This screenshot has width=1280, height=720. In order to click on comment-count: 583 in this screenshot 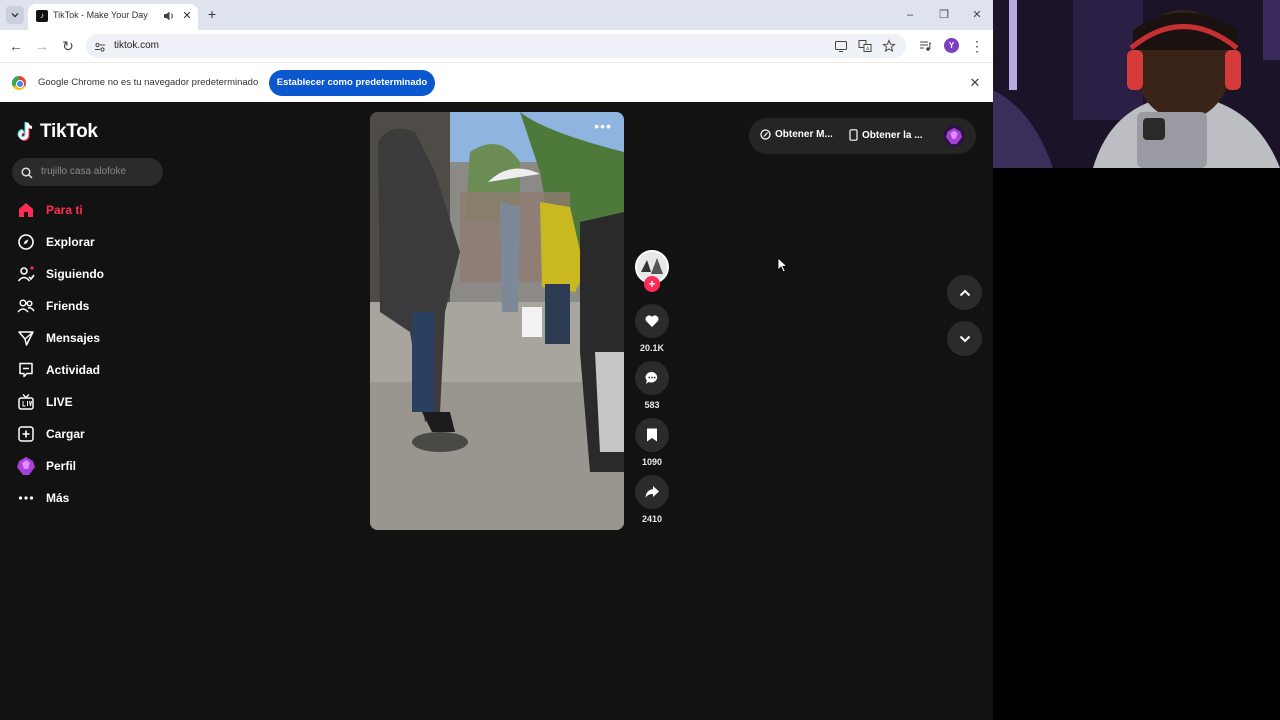, I will do `click(652, 405)`.